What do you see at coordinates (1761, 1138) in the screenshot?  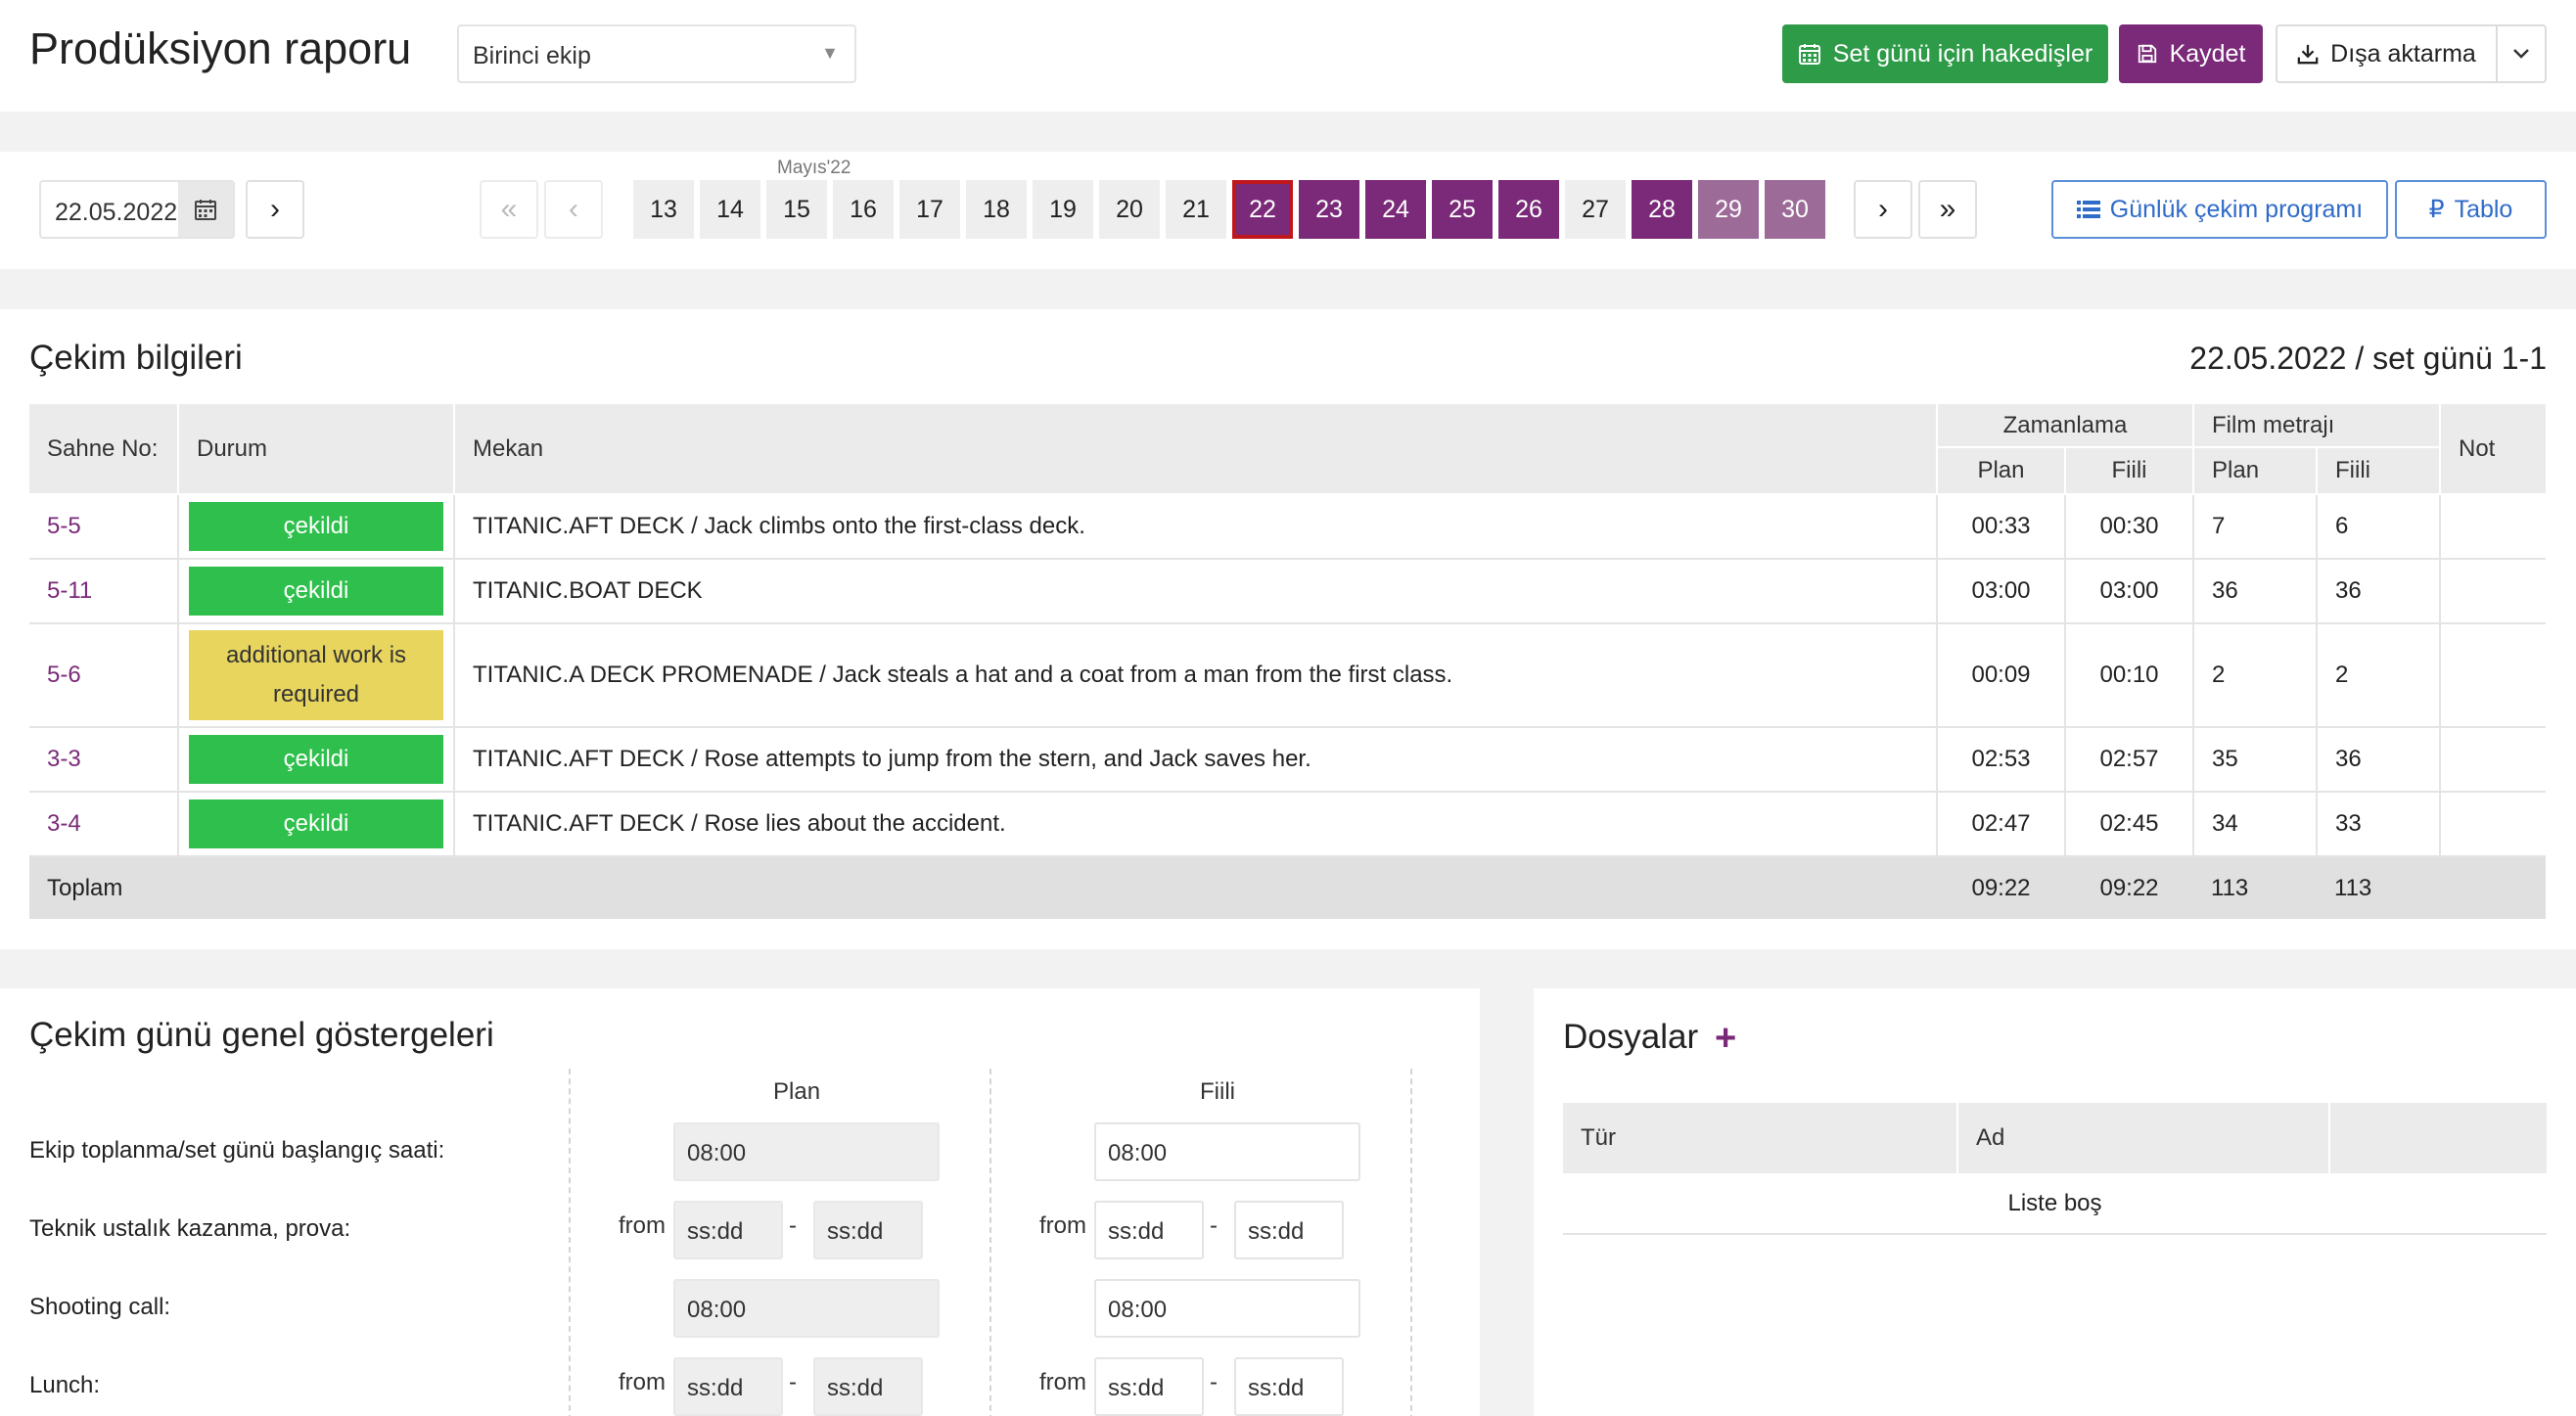 I see `col-type: Tür` at bounding box center [1761, 1138].